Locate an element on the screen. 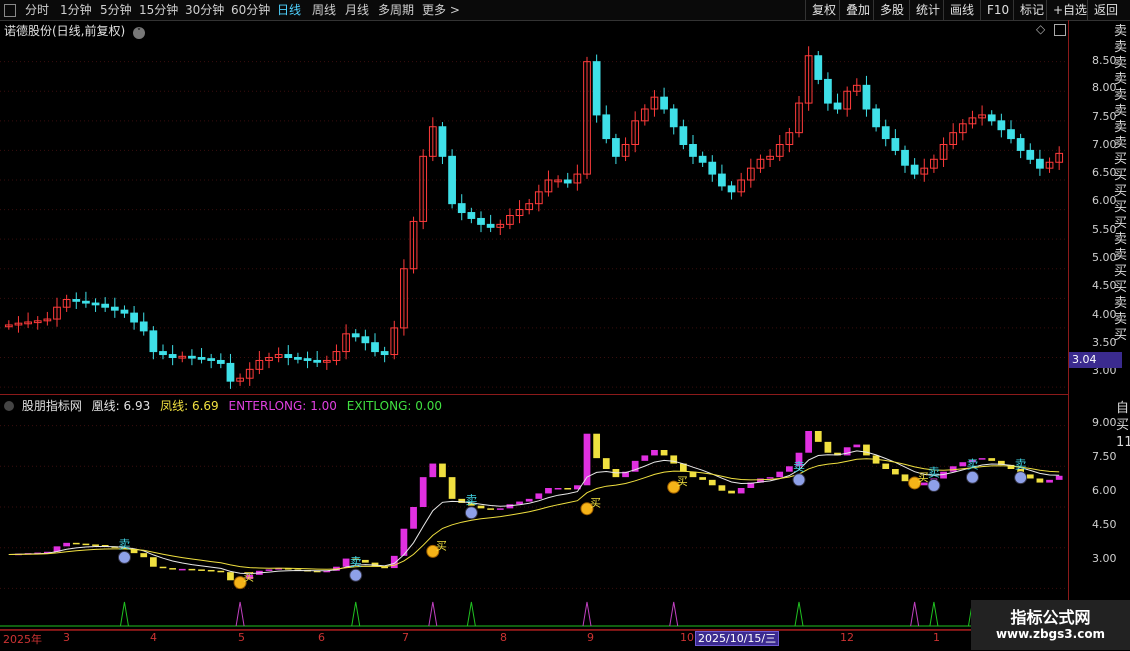 The image size is (1130, 651). feng-label: 凤线: is located at coordinates (174, 406).